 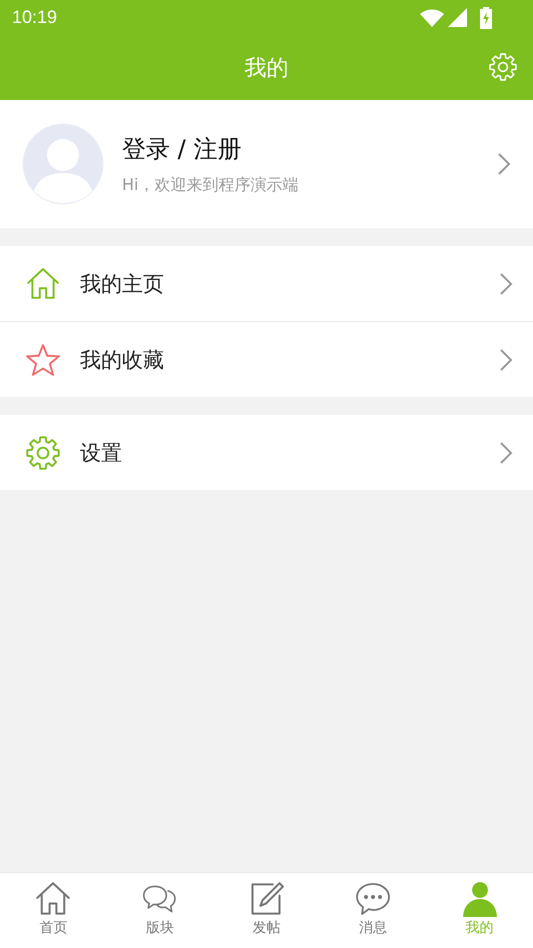 I want to click on battery-icon, so click(x=486, y=17).